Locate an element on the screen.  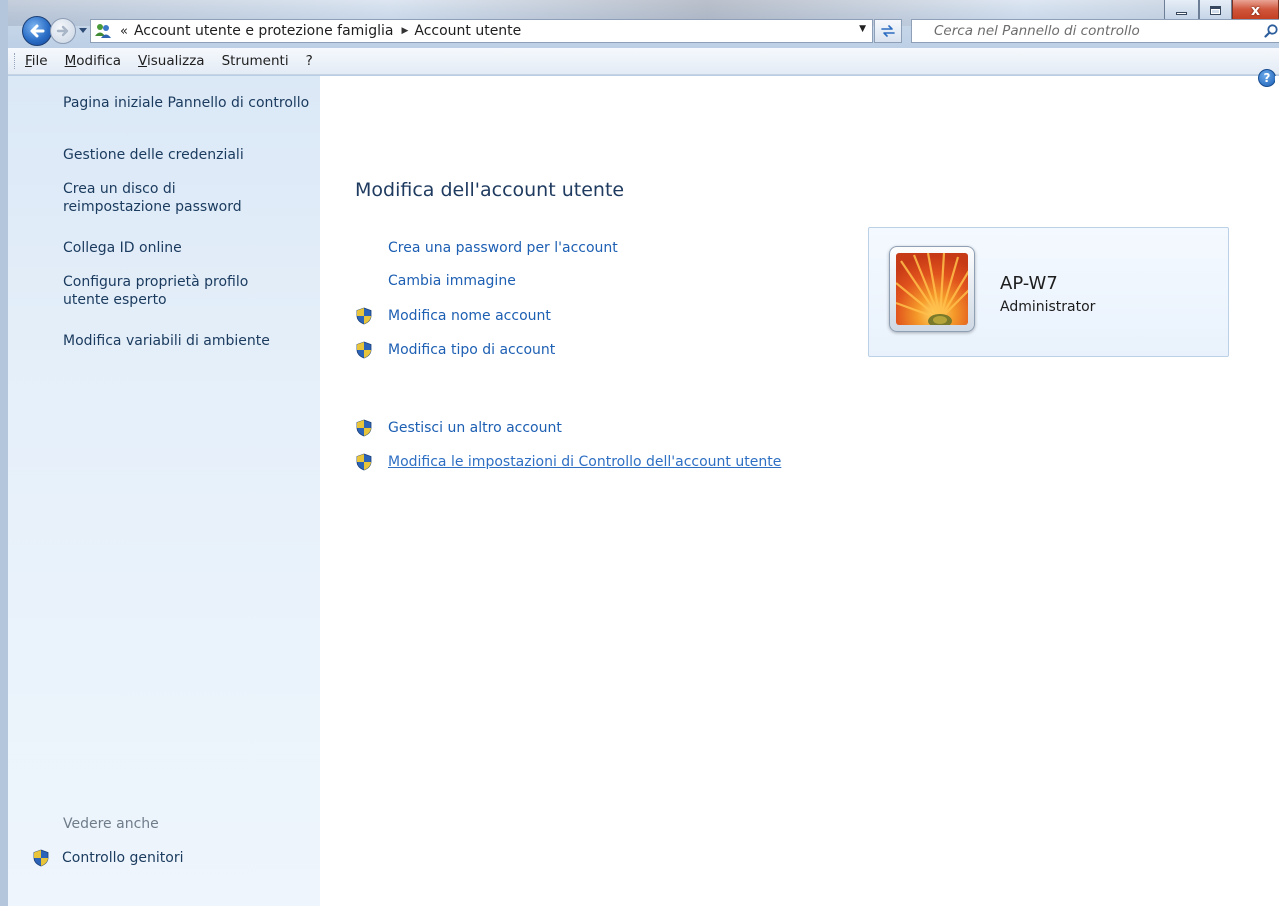
breadcrumb-item-user-accounts: Account utente is located at coordinates (467, 31).